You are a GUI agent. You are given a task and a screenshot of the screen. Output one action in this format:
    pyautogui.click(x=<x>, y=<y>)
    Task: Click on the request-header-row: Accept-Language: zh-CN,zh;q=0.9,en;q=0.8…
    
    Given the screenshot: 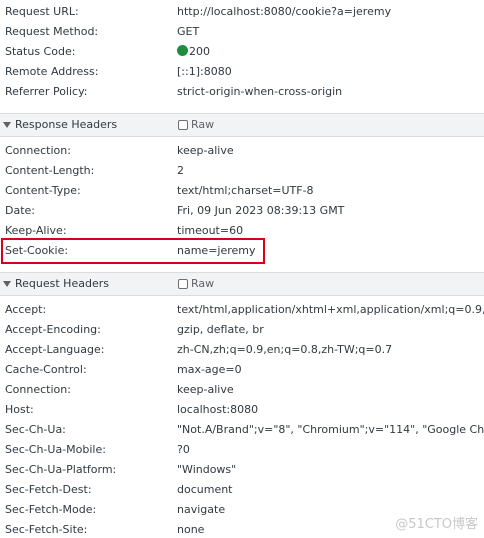 What is the action you would take?
    pyautogui.click(x=242, y=350)
    